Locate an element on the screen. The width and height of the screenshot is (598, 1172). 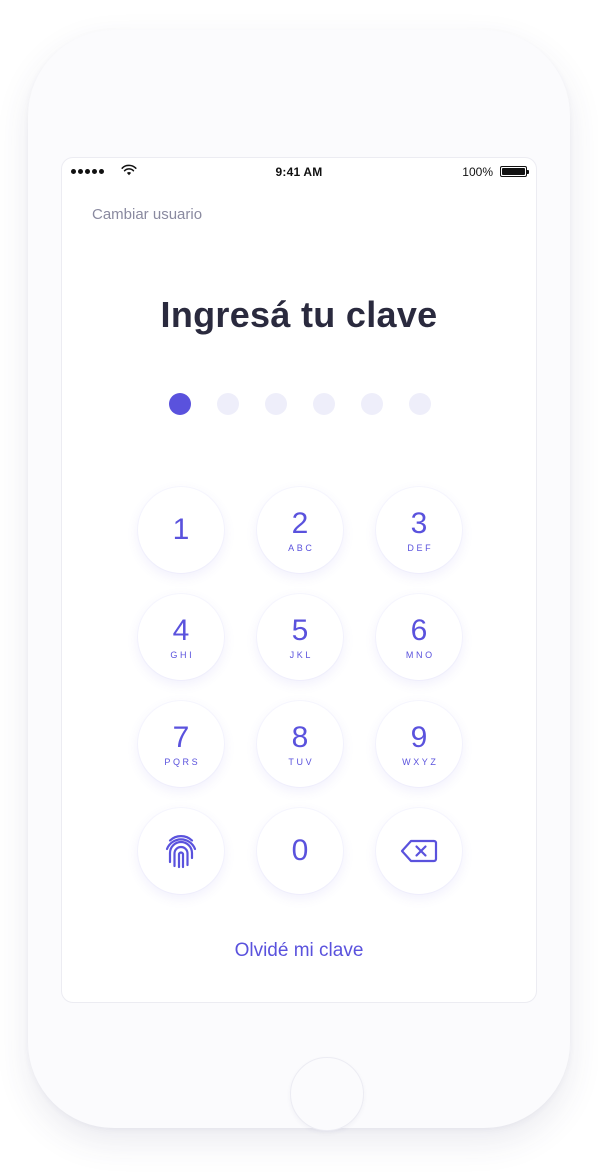
key-letters: TUV is located at coordinates (301, 761).